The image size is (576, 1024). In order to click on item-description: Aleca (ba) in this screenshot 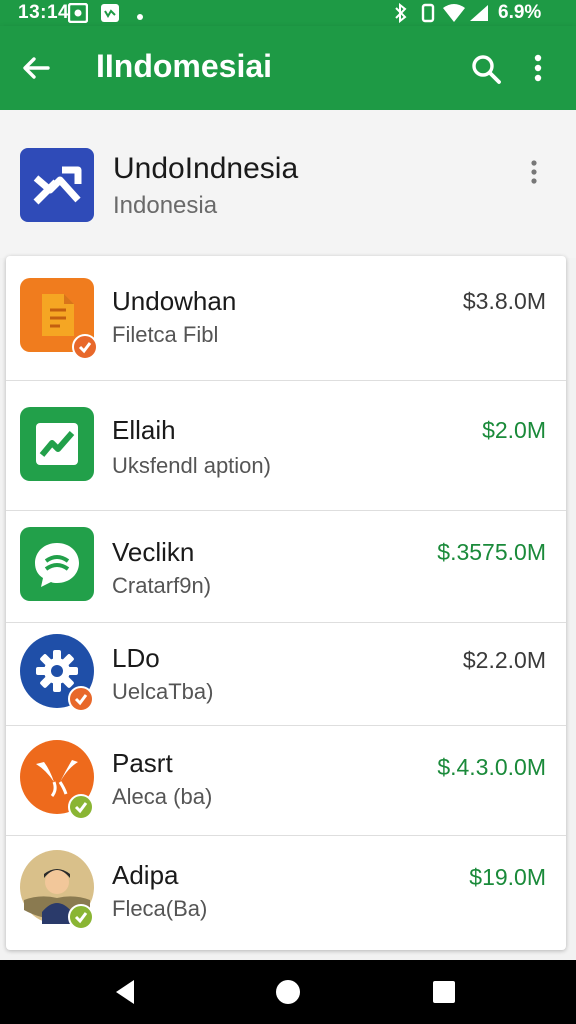, I will do `click(162, 796)`.